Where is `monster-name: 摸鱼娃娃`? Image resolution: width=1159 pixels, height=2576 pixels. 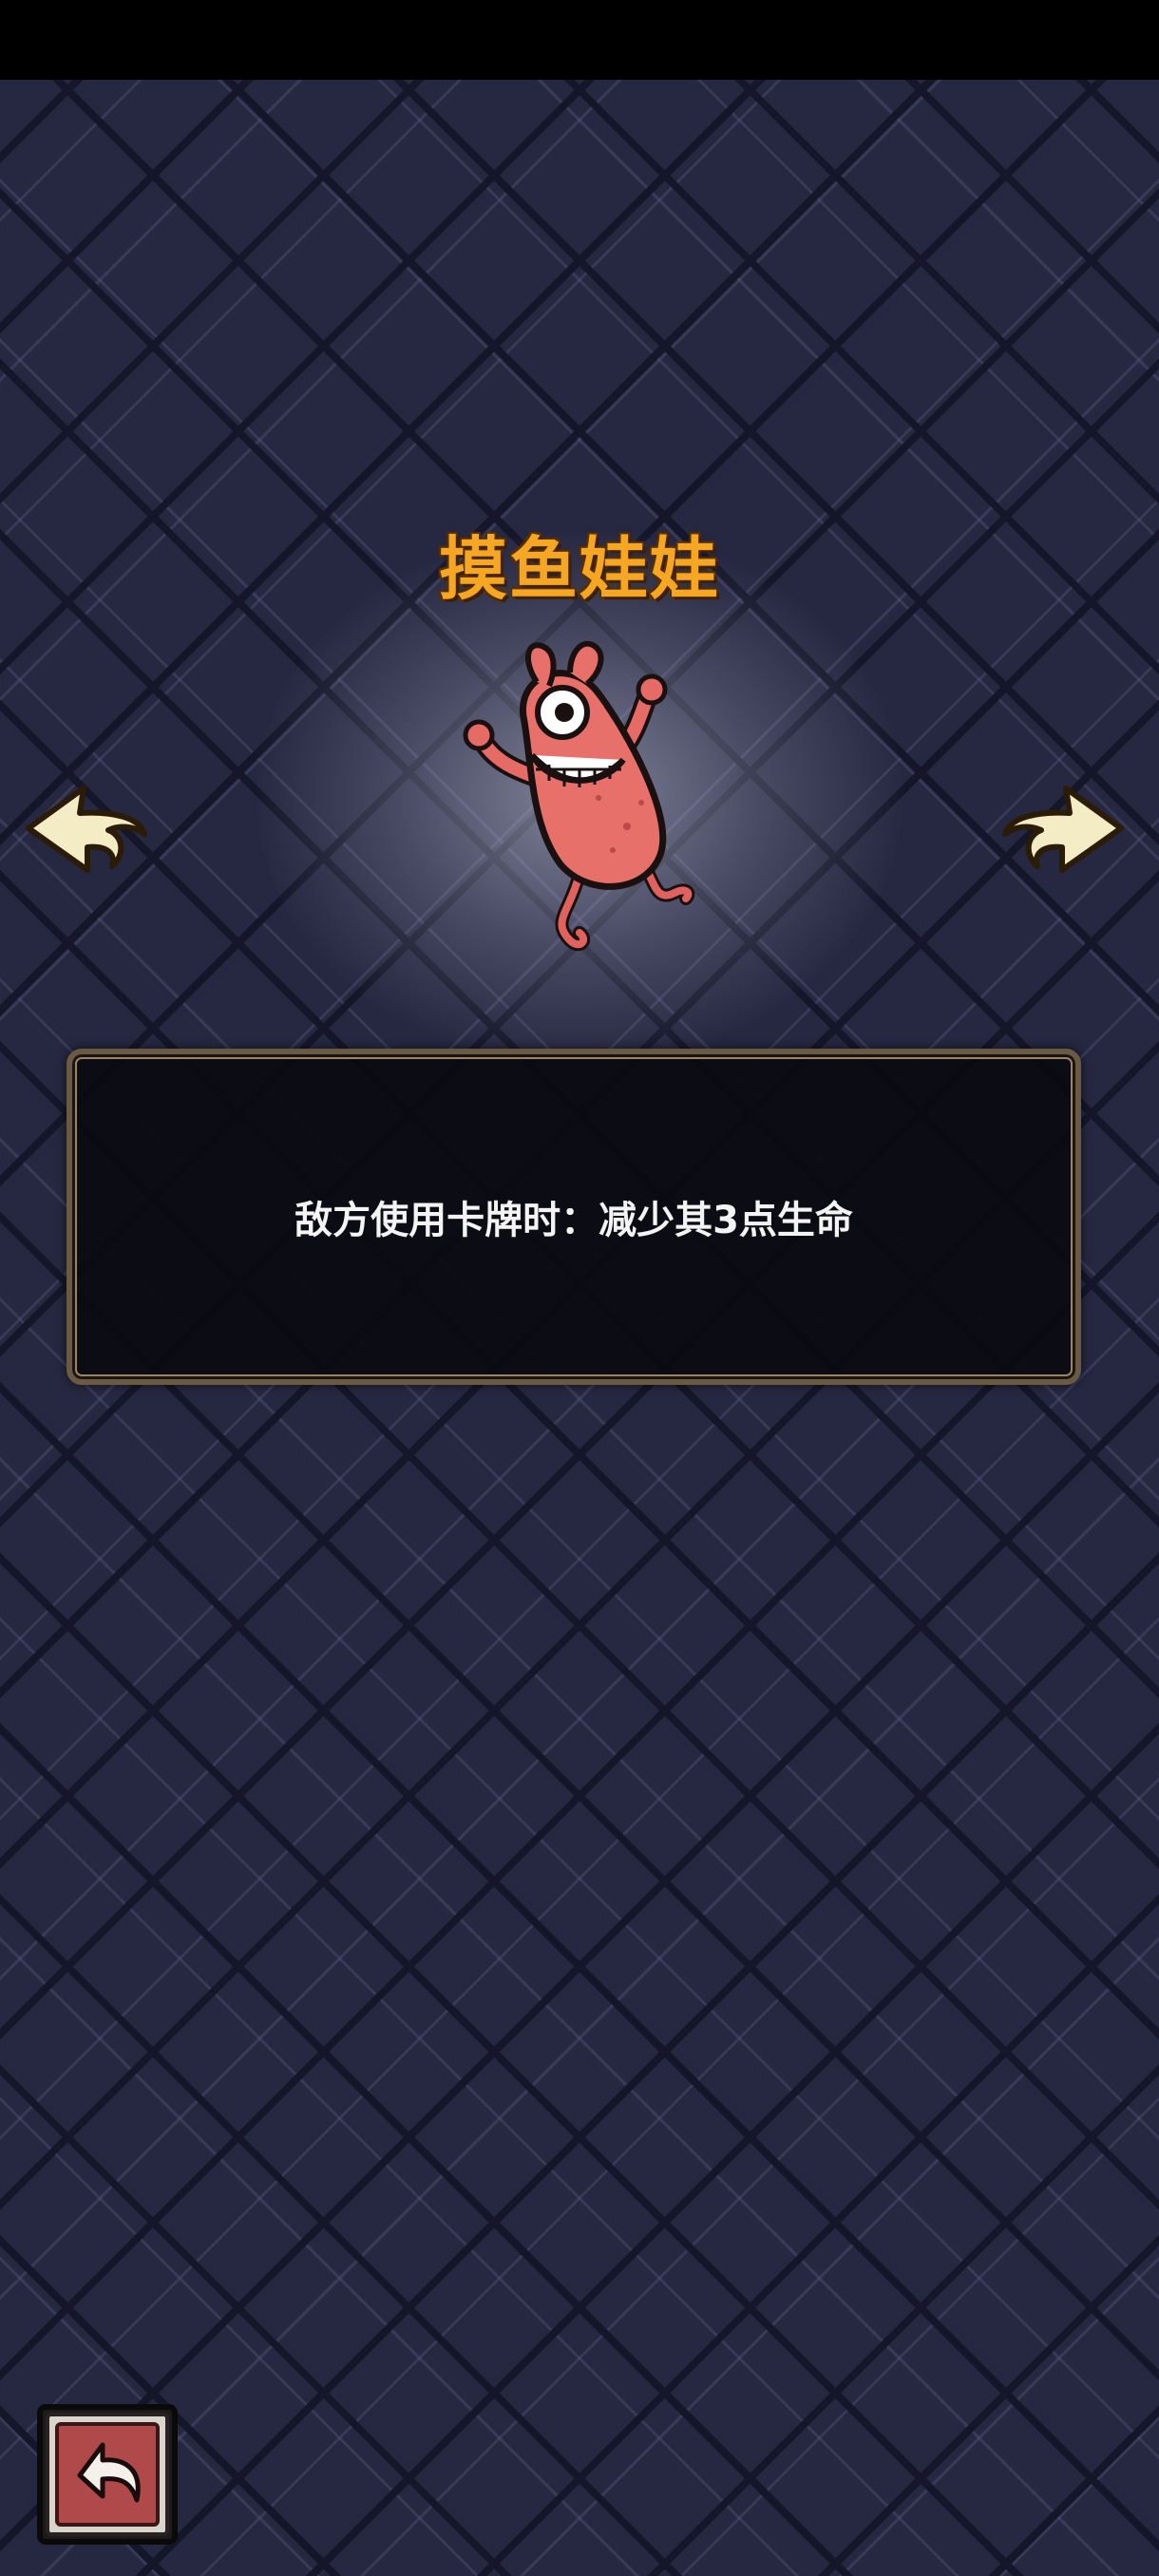
monster-name: 摸鱼娃娃 is located at coordinates (579, 569).